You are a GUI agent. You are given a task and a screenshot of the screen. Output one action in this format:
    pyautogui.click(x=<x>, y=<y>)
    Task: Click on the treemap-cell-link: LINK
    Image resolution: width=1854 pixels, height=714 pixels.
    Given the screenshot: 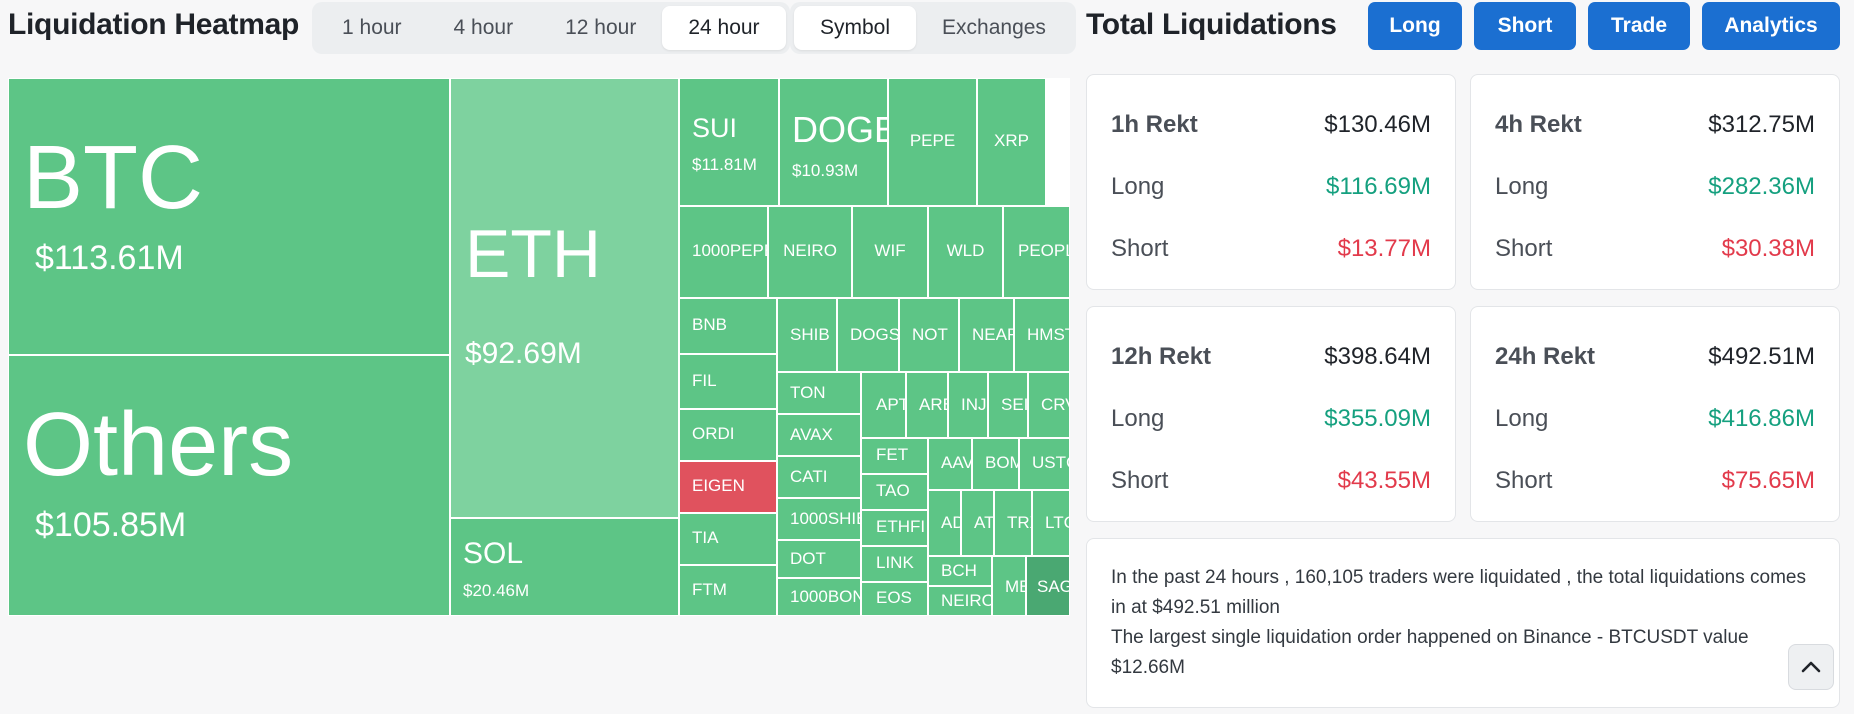 What is the action you would take?
    pyautogui.click(x=894, y=564)
    